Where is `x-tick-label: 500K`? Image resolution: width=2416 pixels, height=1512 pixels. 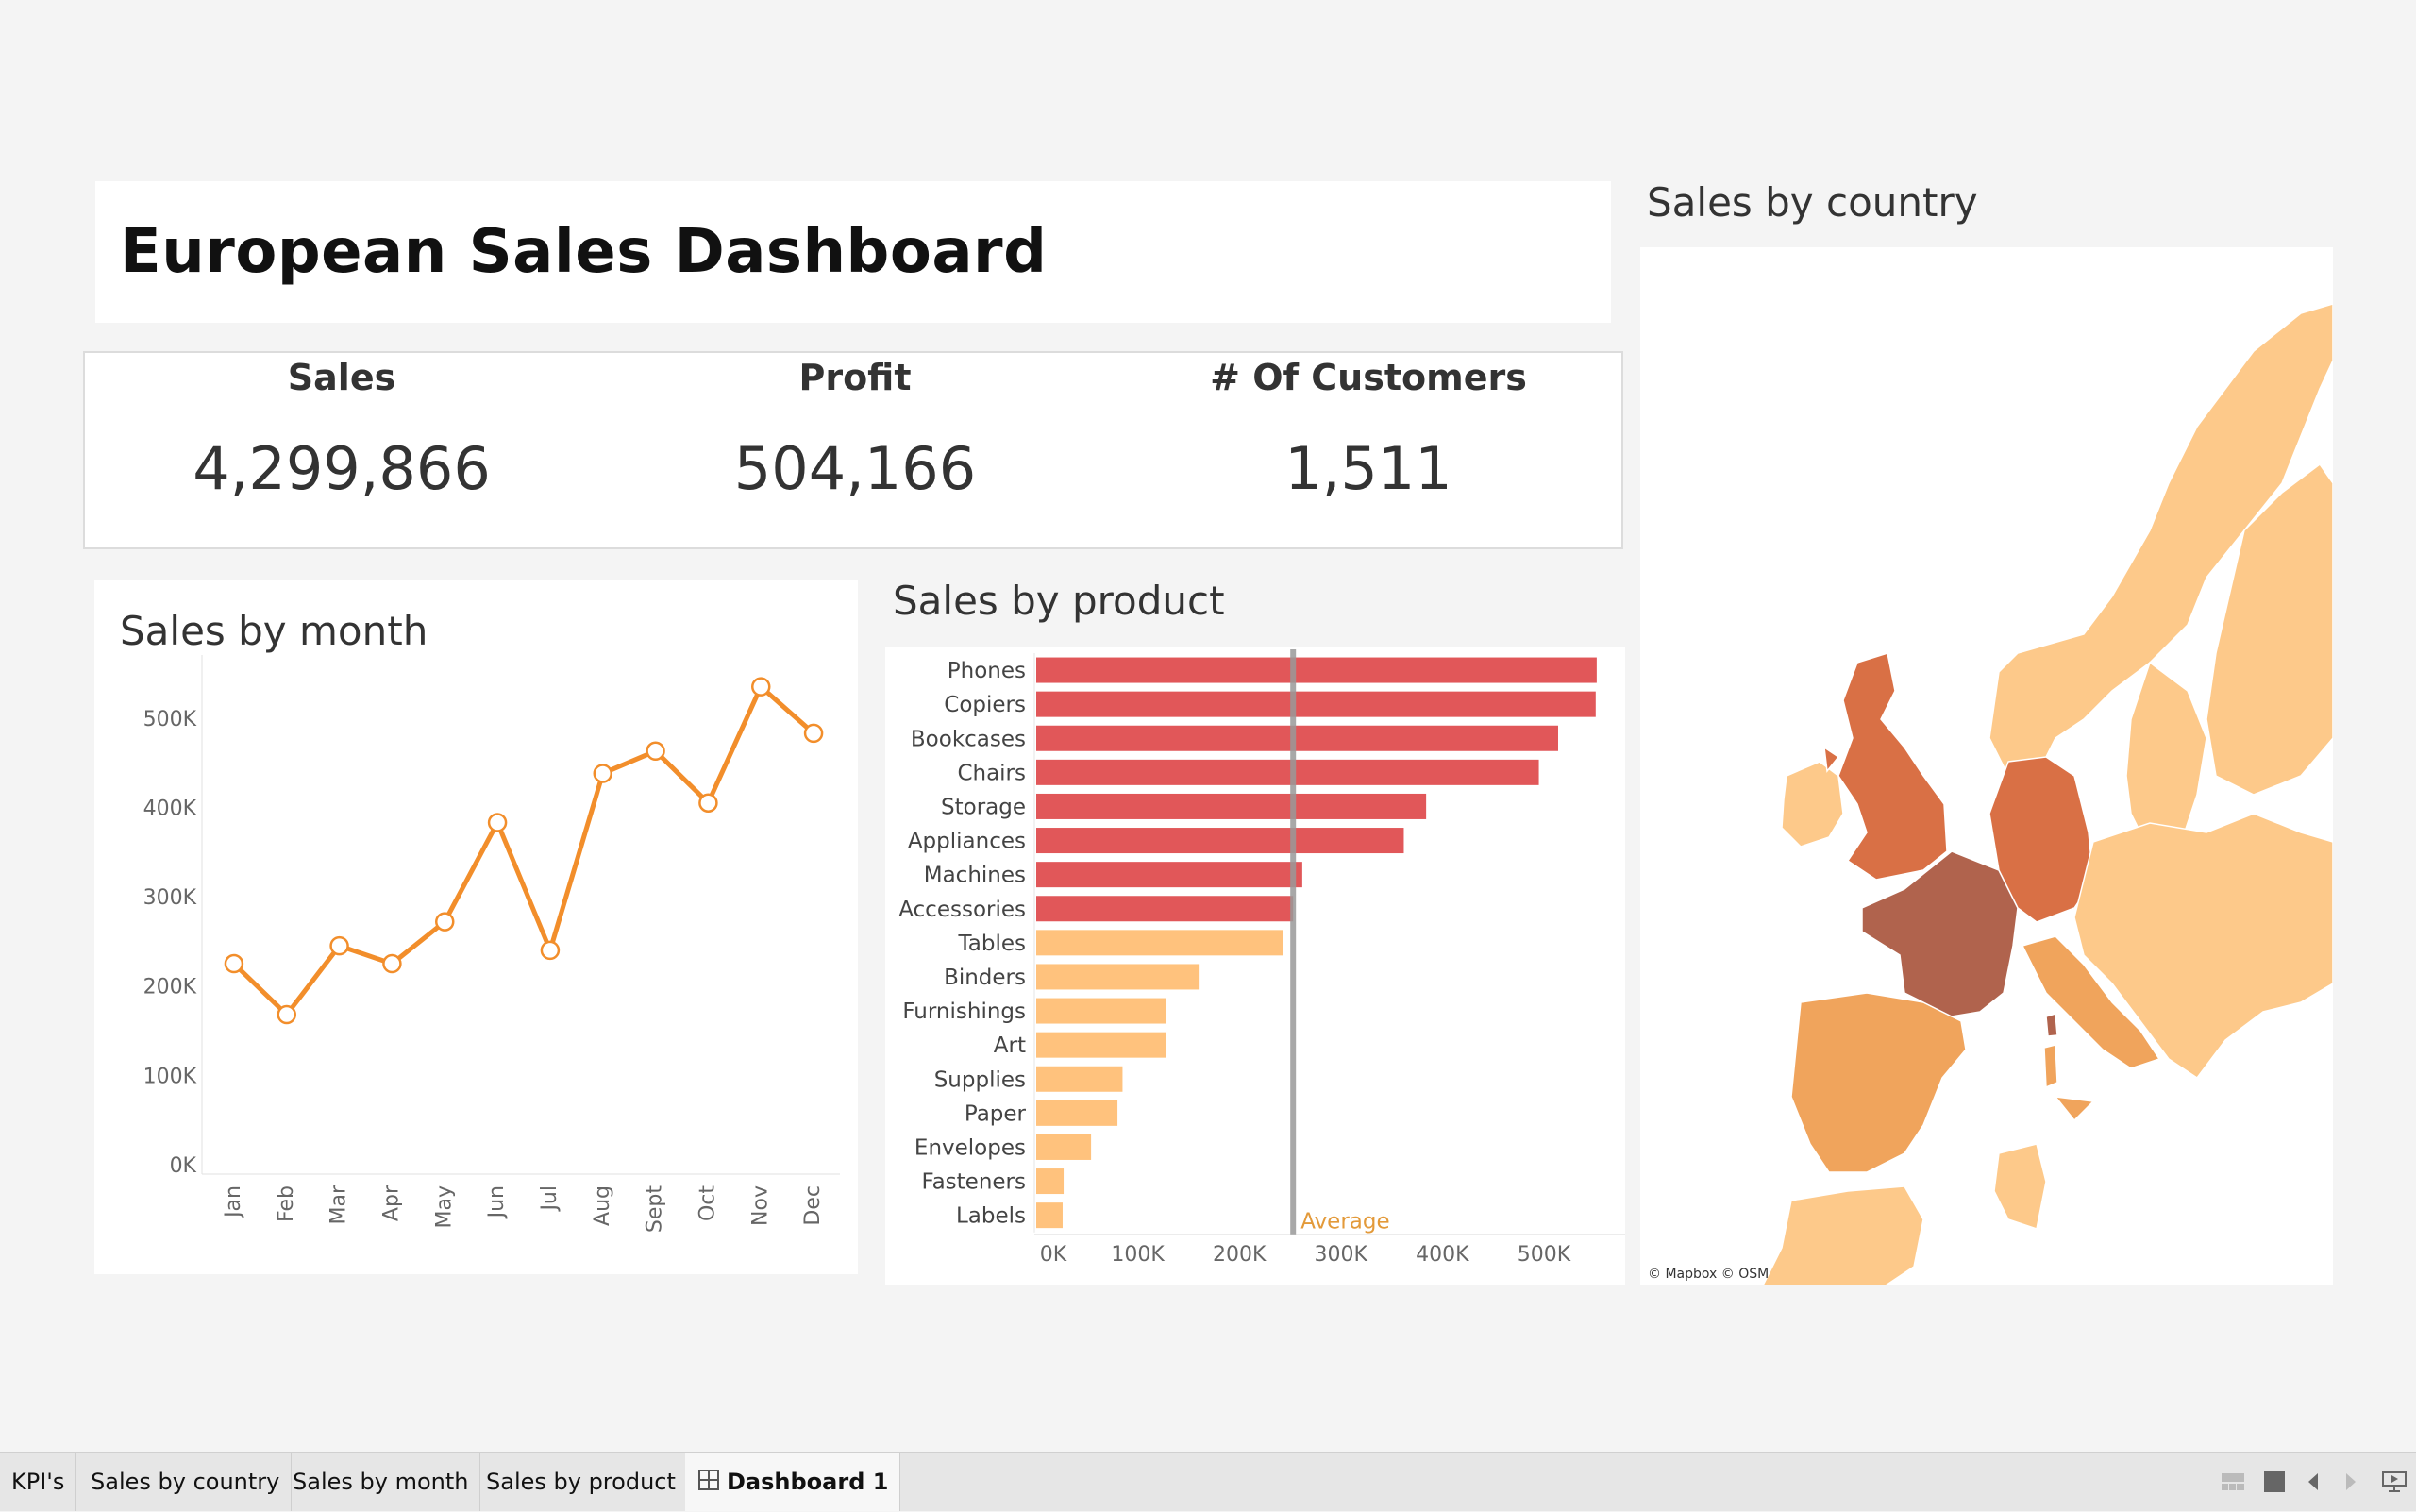
x-tick-label: 500K is located at coordinates (1544, 1255).